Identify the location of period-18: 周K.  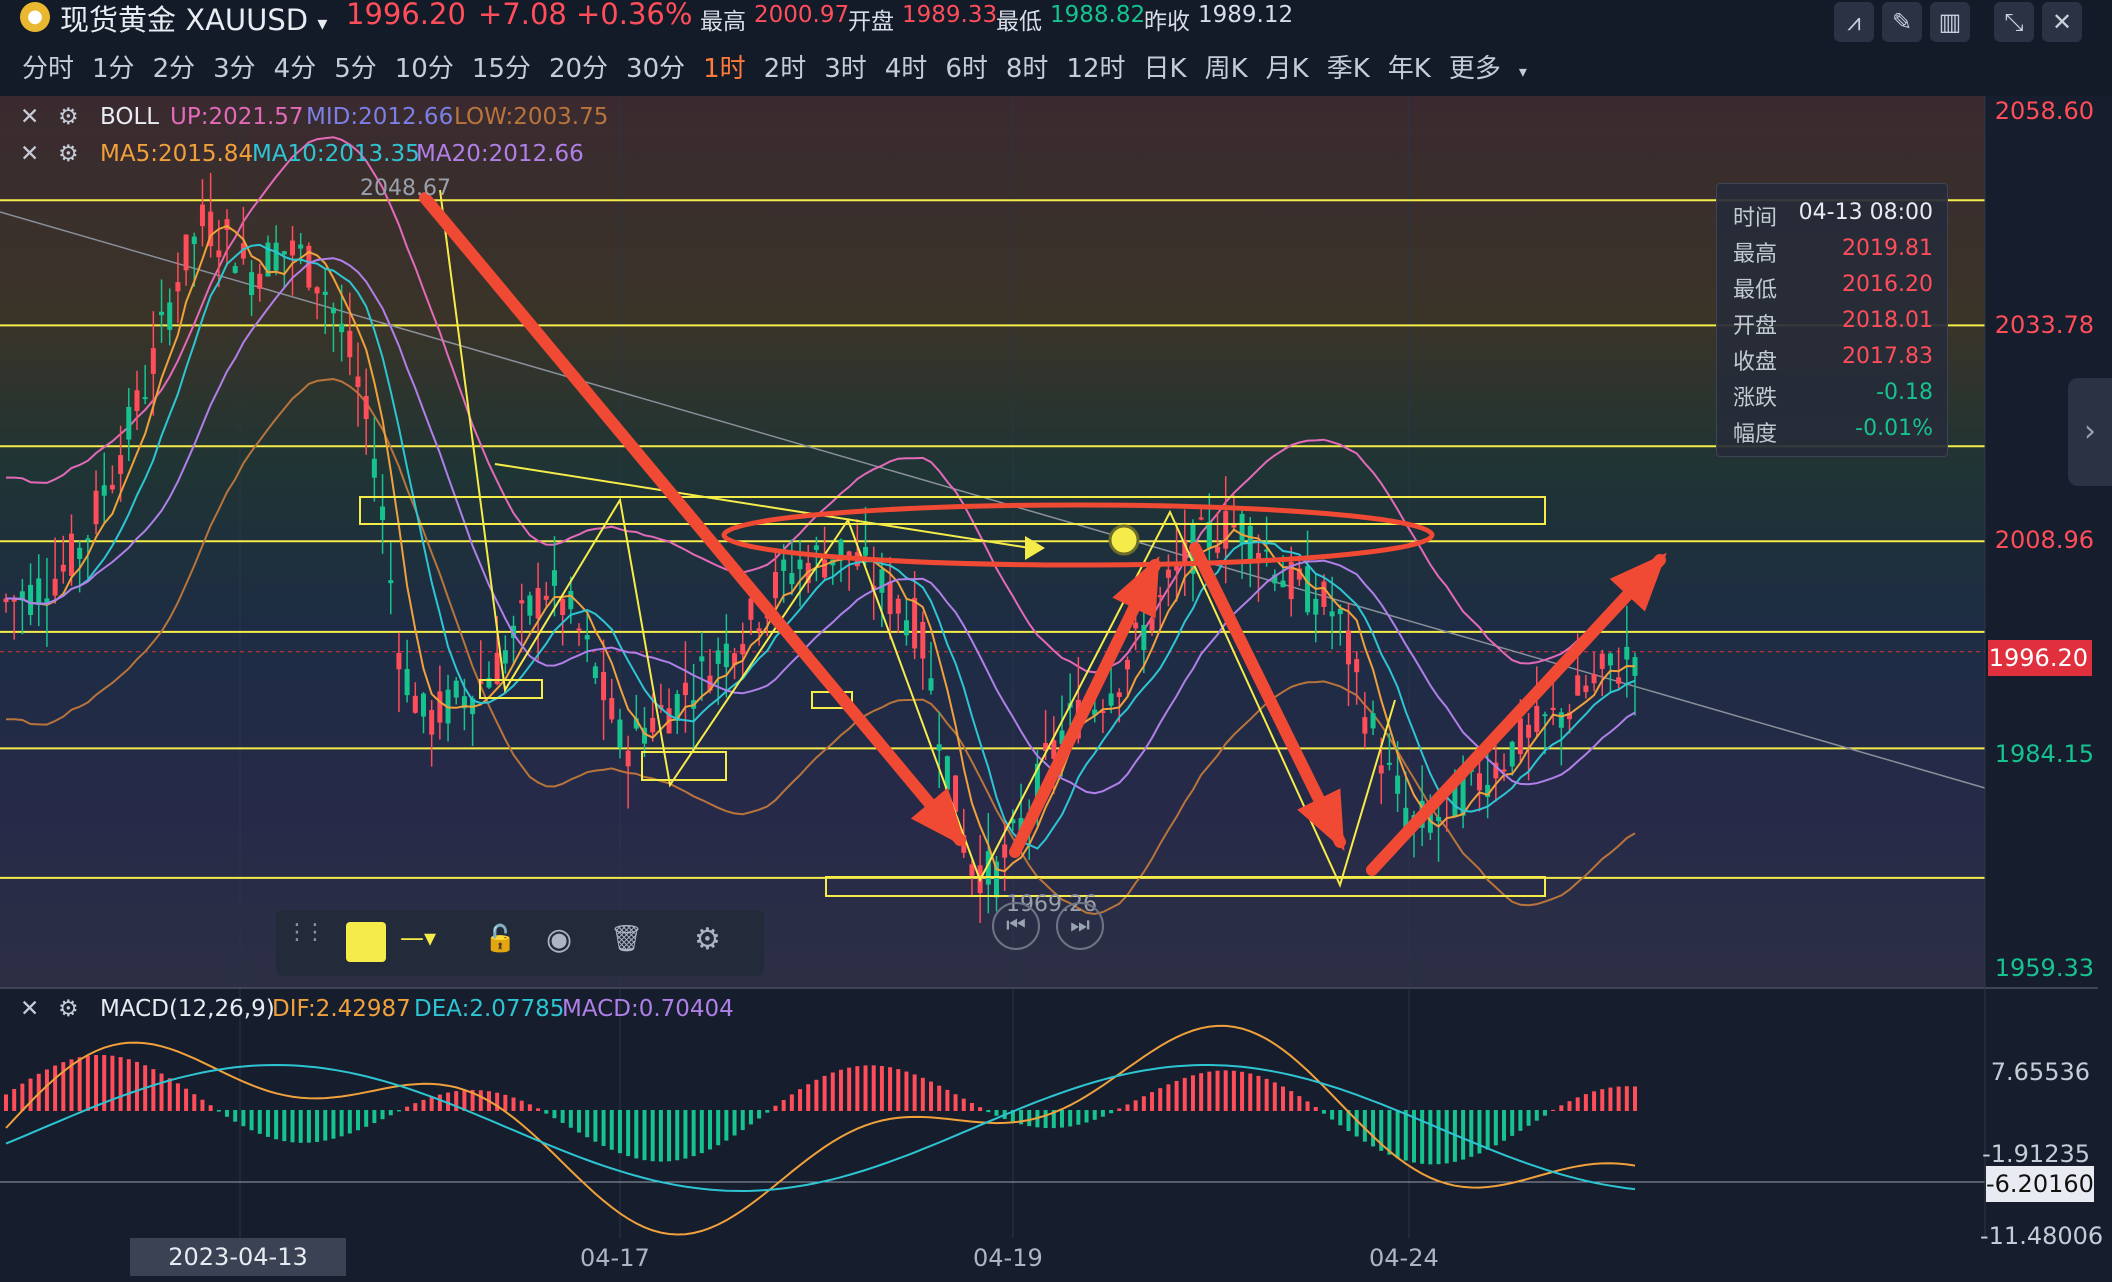
(1226, 66).